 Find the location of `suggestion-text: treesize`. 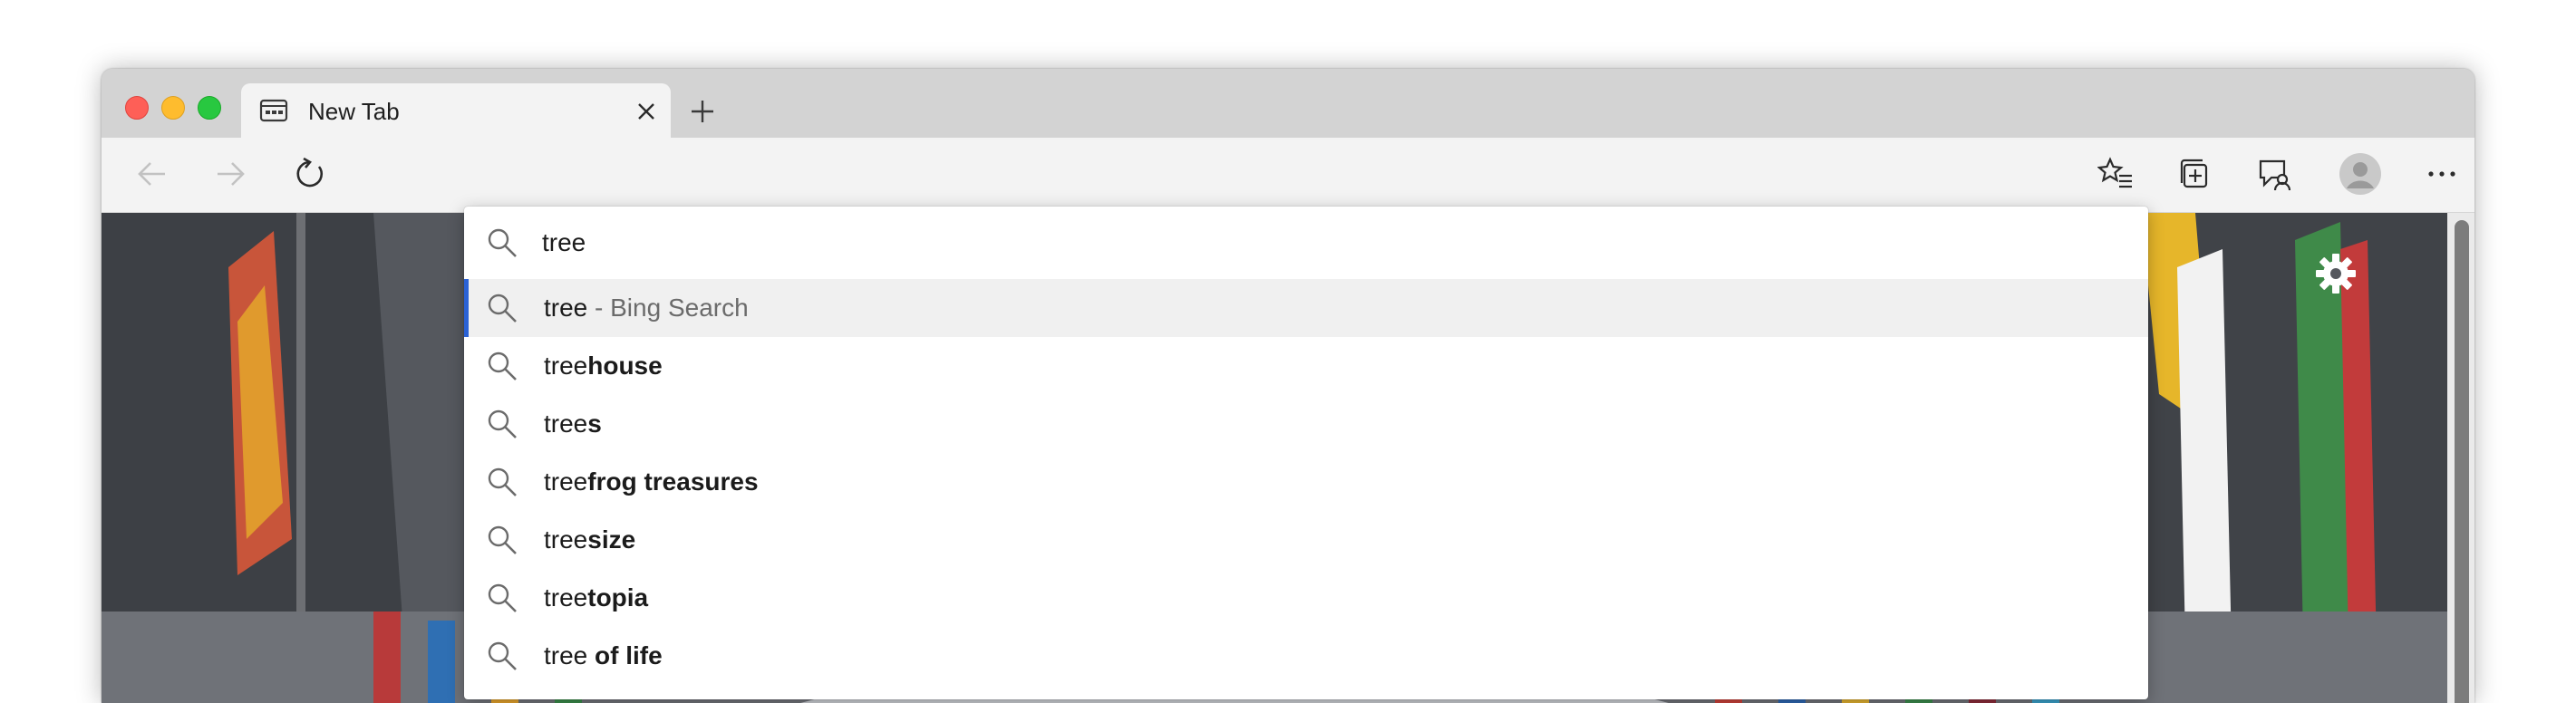

suggestion-text: treesize is located at coordinates (589, 539).